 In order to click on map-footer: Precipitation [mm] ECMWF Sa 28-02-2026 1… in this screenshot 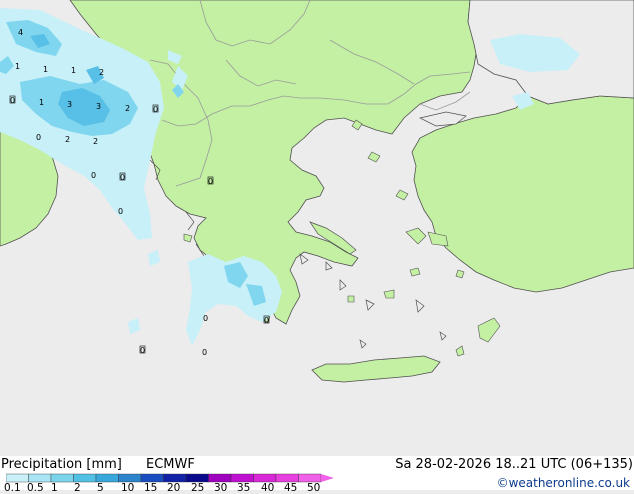, I will do `click(317, 475)`.